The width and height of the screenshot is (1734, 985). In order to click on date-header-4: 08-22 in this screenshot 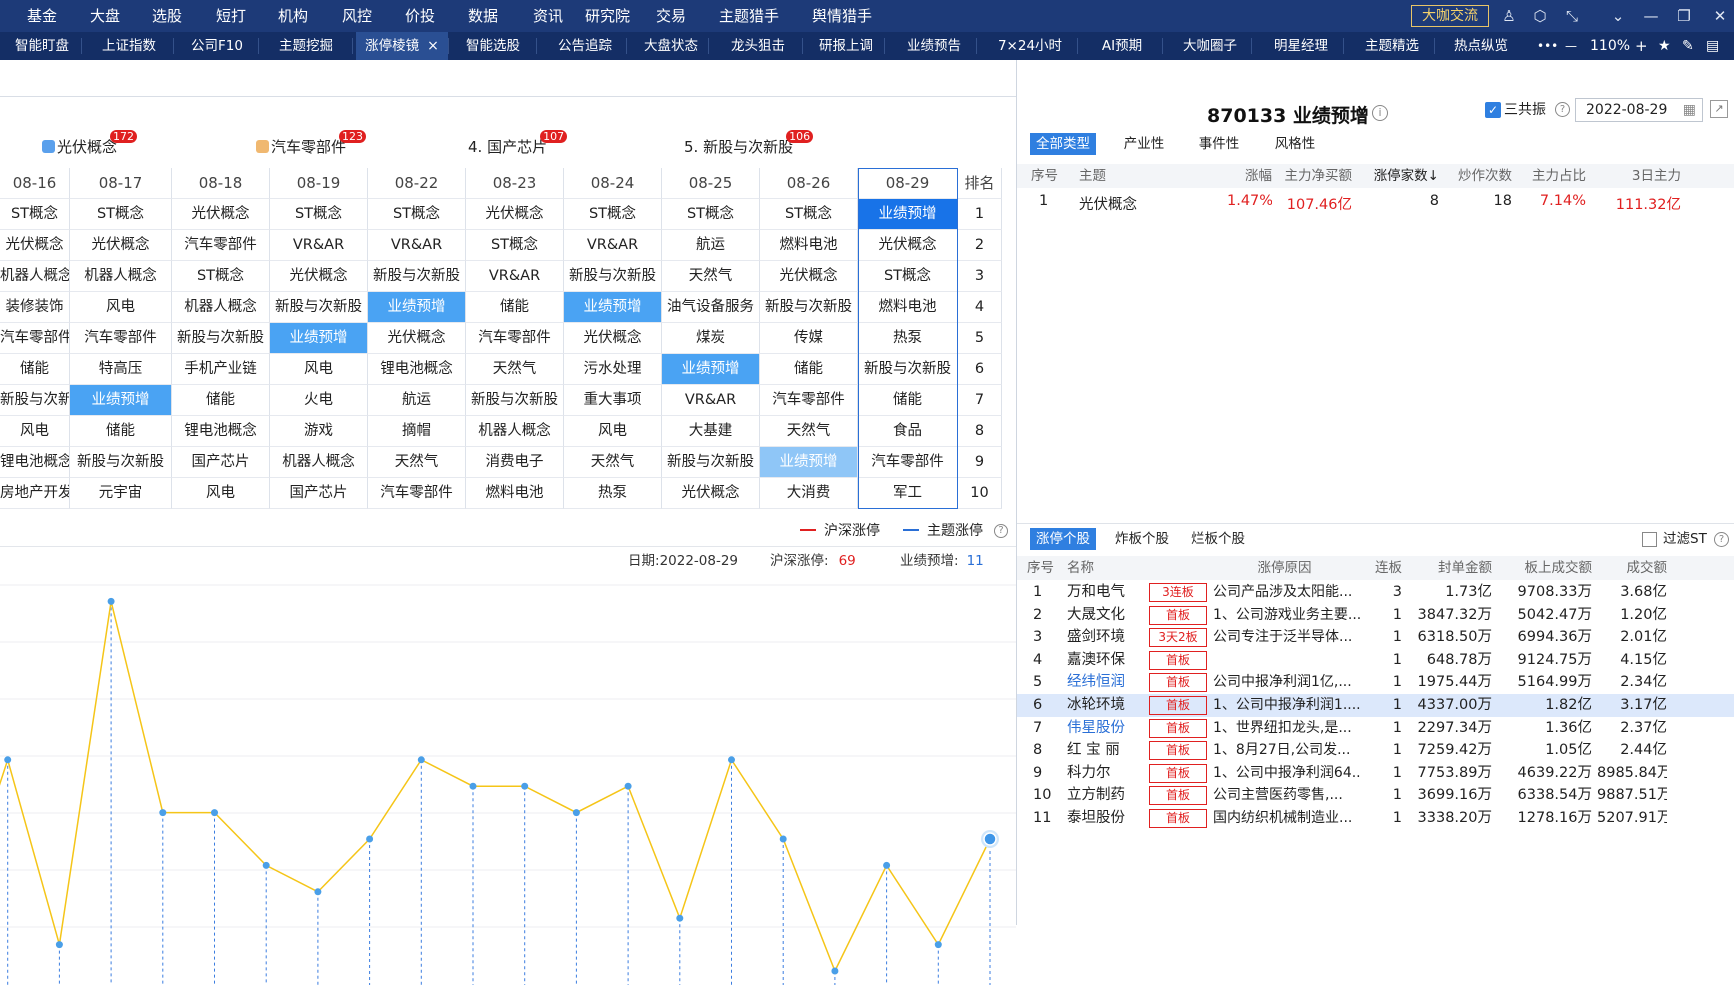, I will do `click(417, 183)`.